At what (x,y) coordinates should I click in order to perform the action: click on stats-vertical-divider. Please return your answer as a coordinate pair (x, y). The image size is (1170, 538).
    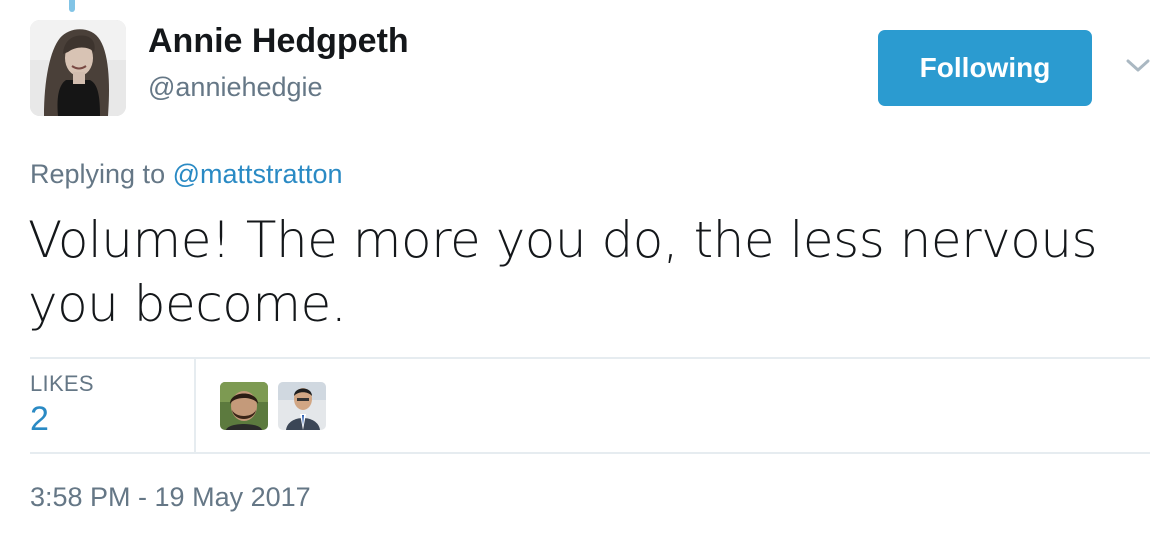
    Looking at the image, I should click on (195, 406).